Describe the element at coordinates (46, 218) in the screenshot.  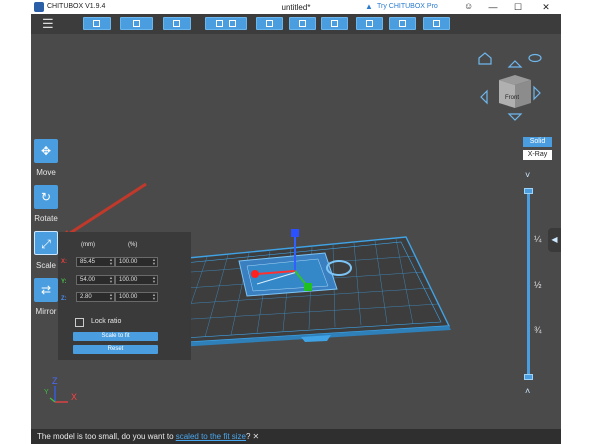
I see `rotate-label: Rotate` at that location.